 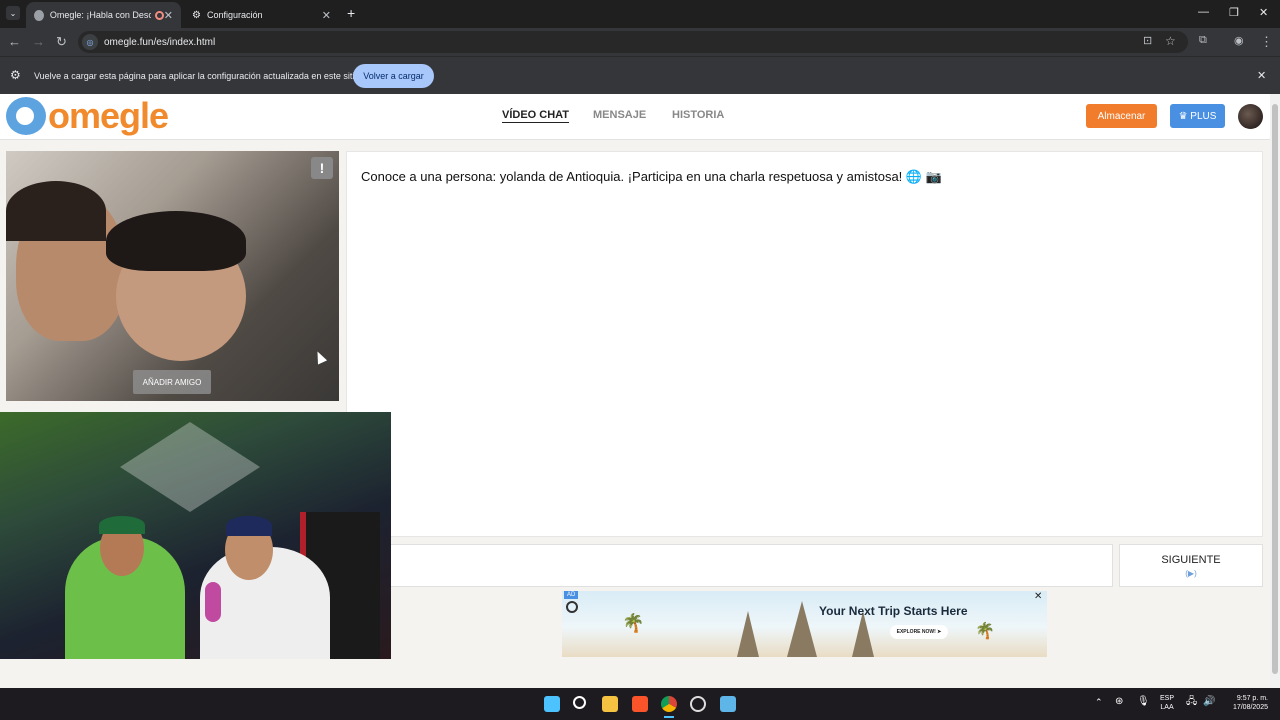 What do you see at coordinates (535, 115) in the screenshot?
I see `nav-video-chat: VÍDEO CHAT` at bounding box center [535, 115].